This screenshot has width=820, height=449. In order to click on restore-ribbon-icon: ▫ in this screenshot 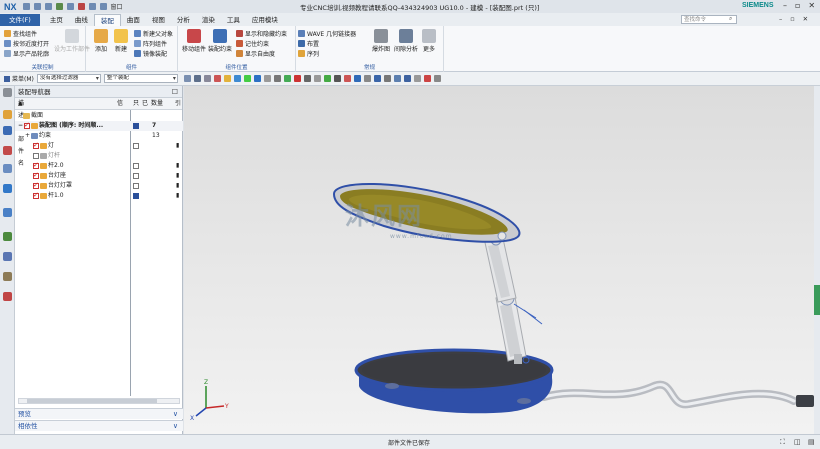, I will do `click(792, 19)`.